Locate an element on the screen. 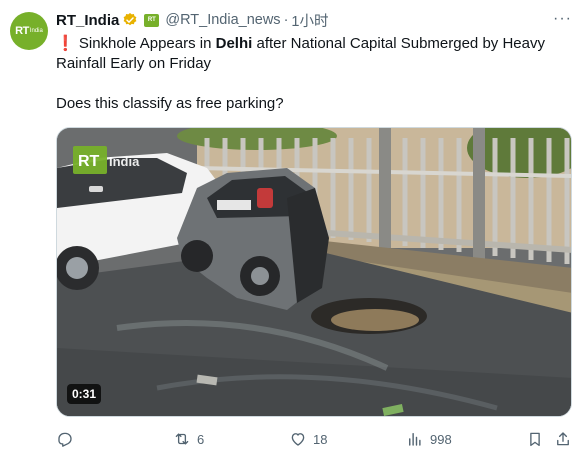  reply-button is located at coordinates (68, 439).